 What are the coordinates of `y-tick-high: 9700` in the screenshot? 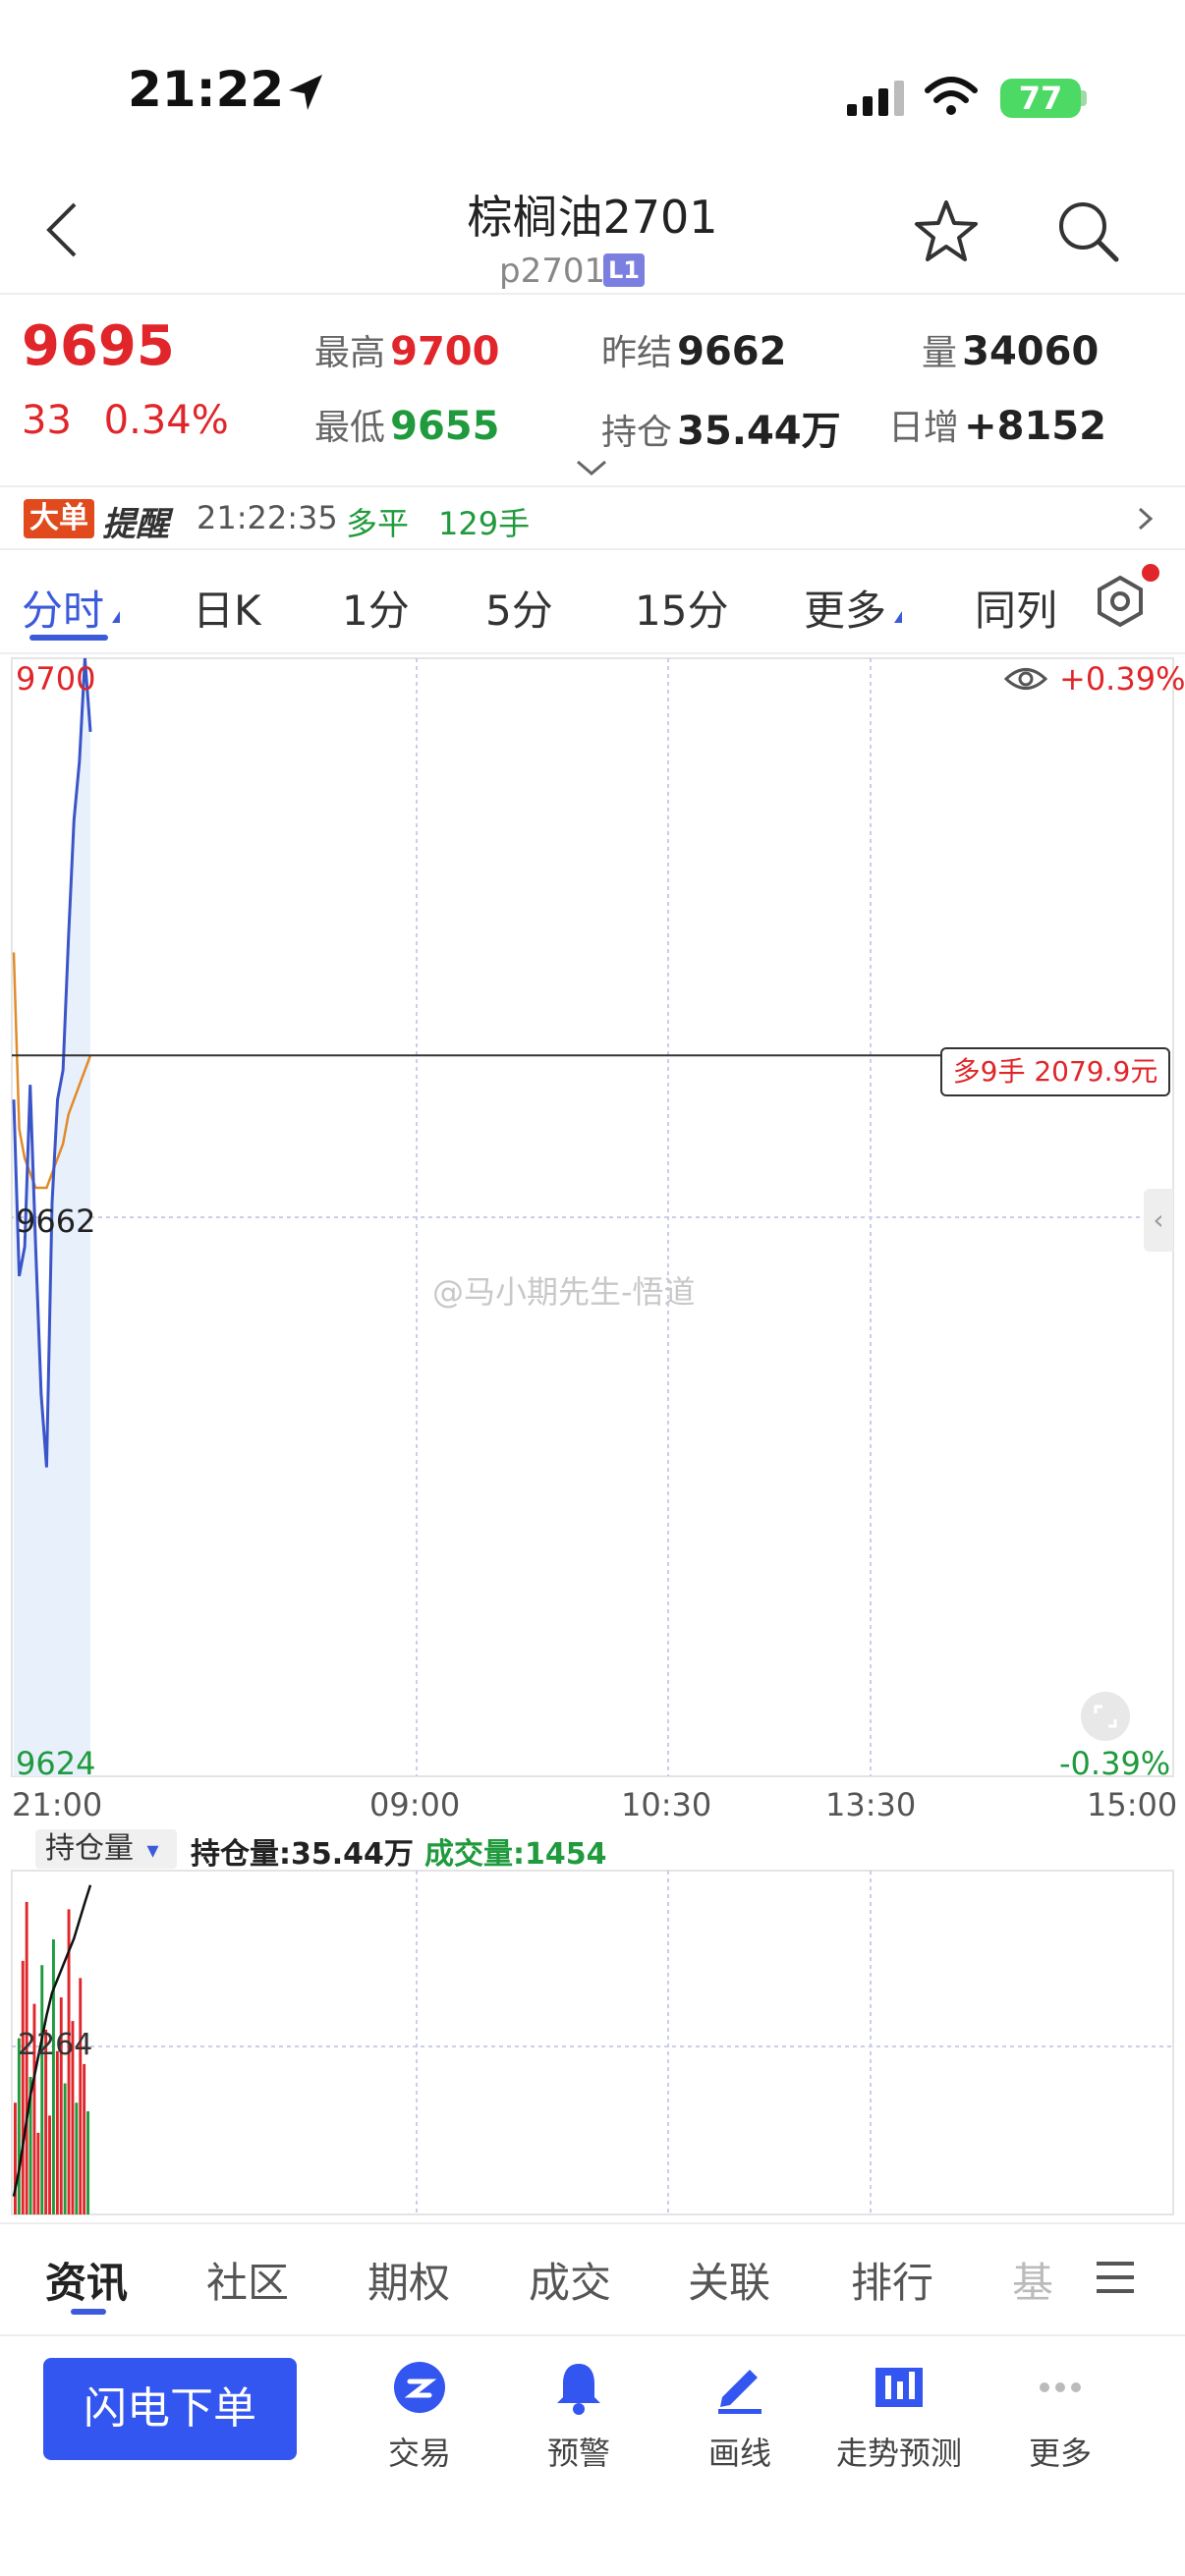 It's located at (56, 679).